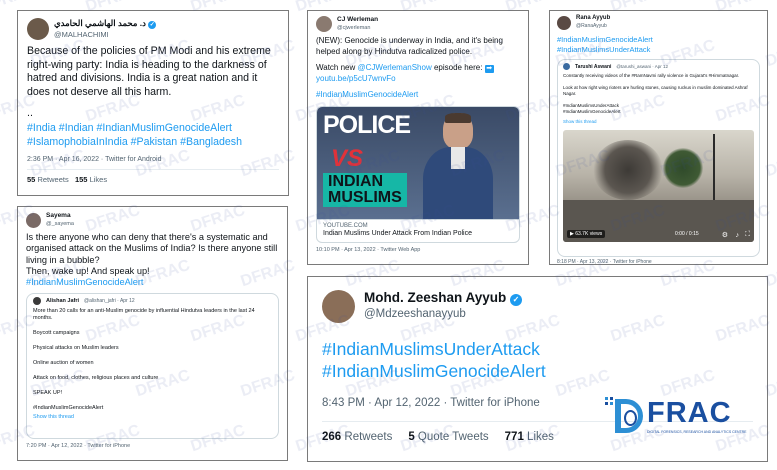 Image resolution: width=777 pixels, height=470 pixels. Describe the element at coordinates (747, 235) in the screenshot. I see `fullscreen-icon: ⛶` at that location.